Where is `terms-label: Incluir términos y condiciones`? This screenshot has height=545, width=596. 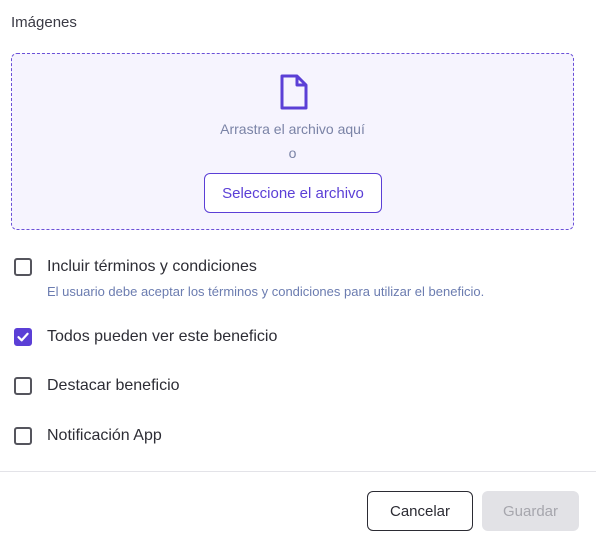 terms-label: Incluir términos y condiciones is located at coordinates (152, 266).